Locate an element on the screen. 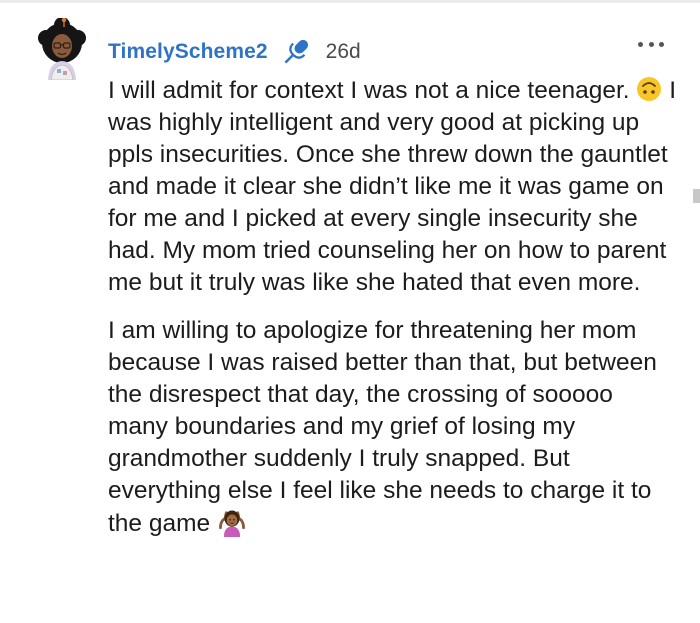  comment-age: 26d is located at coordinates (343, 51).